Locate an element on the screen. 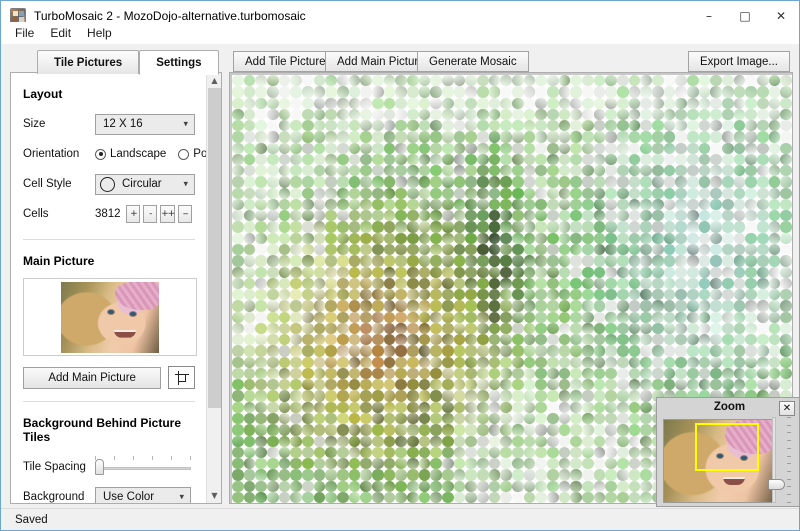 Image resolution: width=800 pixels, height=531 pixels. scroll-up-icon: ▲ is located at coordinates (214, 80).